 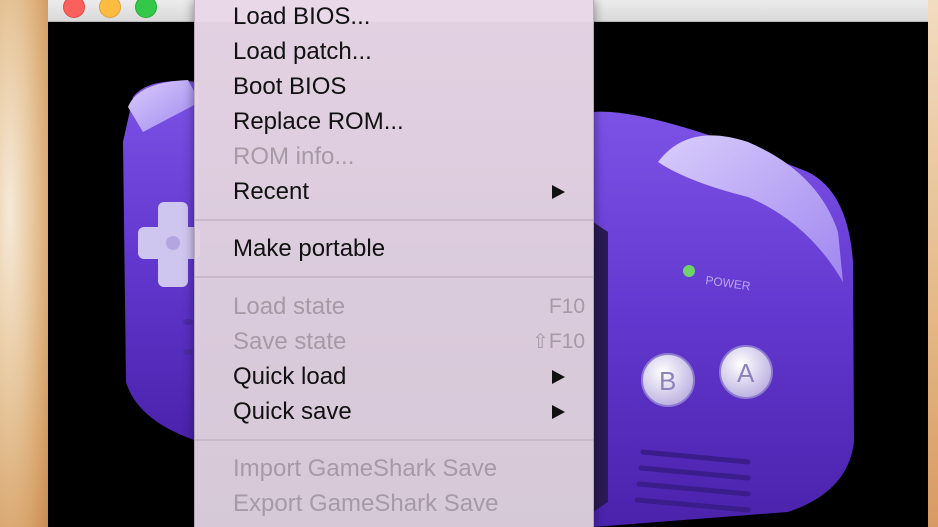 I want to click on button-a: A, so click(x=746, y=372).